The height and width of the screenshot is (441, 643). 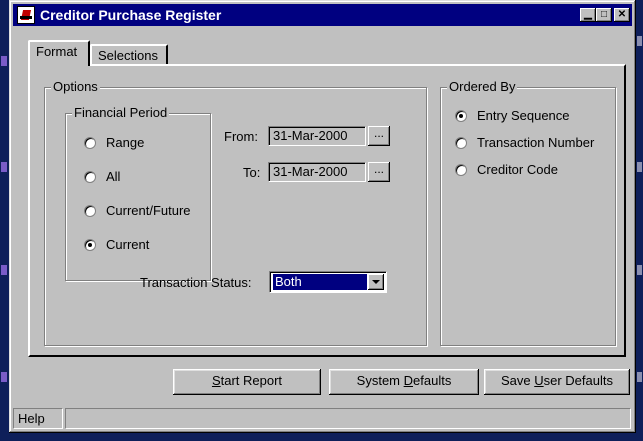 I want to click on to-label: To:, so click(x=252, y=172).